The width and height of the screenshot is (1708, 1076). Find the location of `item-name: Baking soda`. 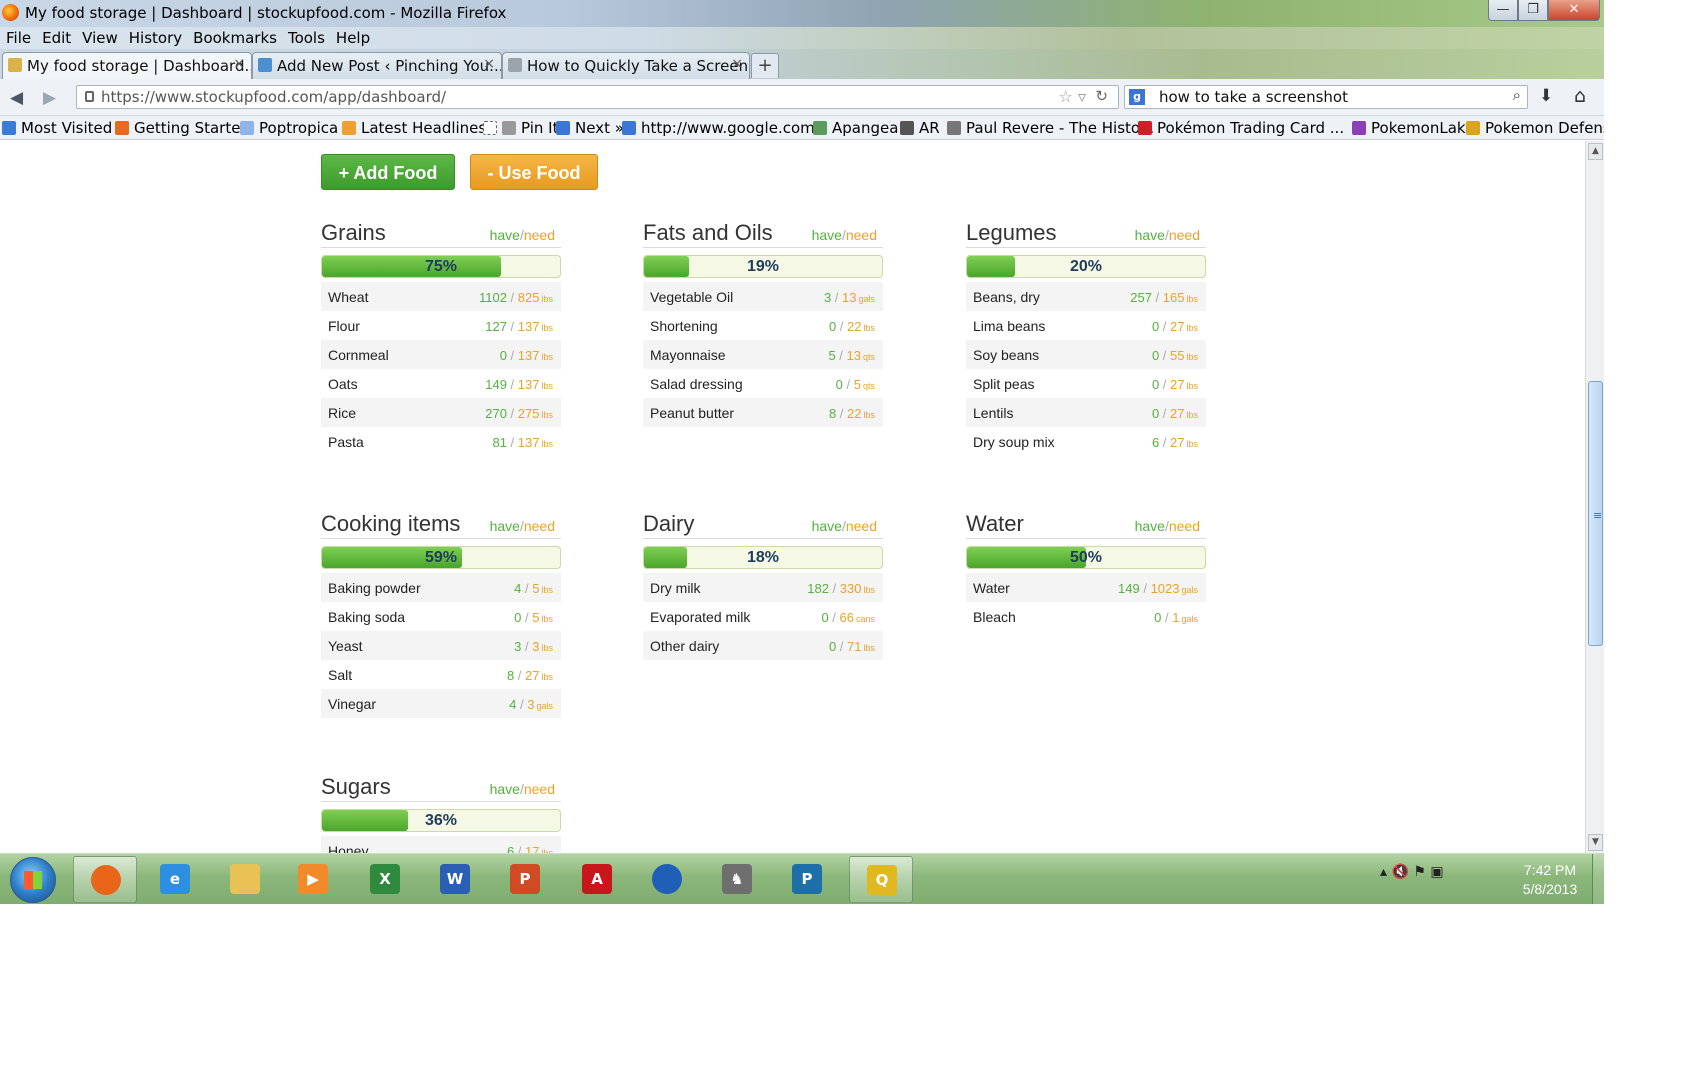

item-name: Baking soda is located at coordinates (367, 617).